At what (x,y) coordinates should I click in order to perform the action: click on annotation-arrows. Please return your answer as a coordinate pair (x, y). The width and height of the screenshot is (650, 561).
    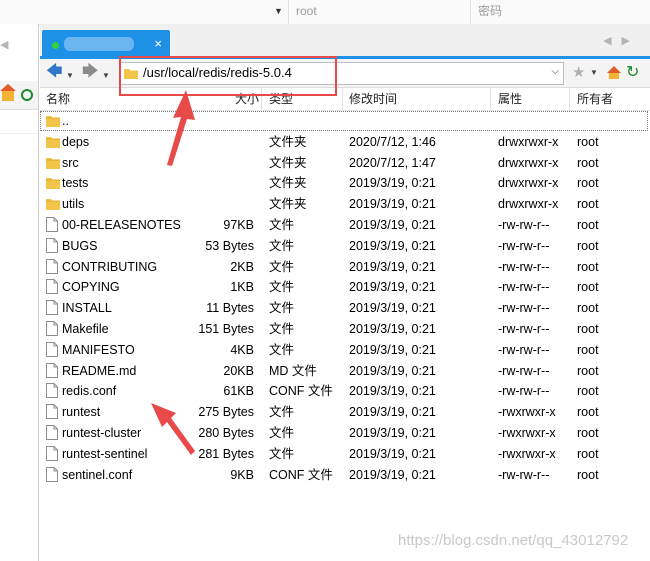
    Looking at the image, I should click on (173, 272).